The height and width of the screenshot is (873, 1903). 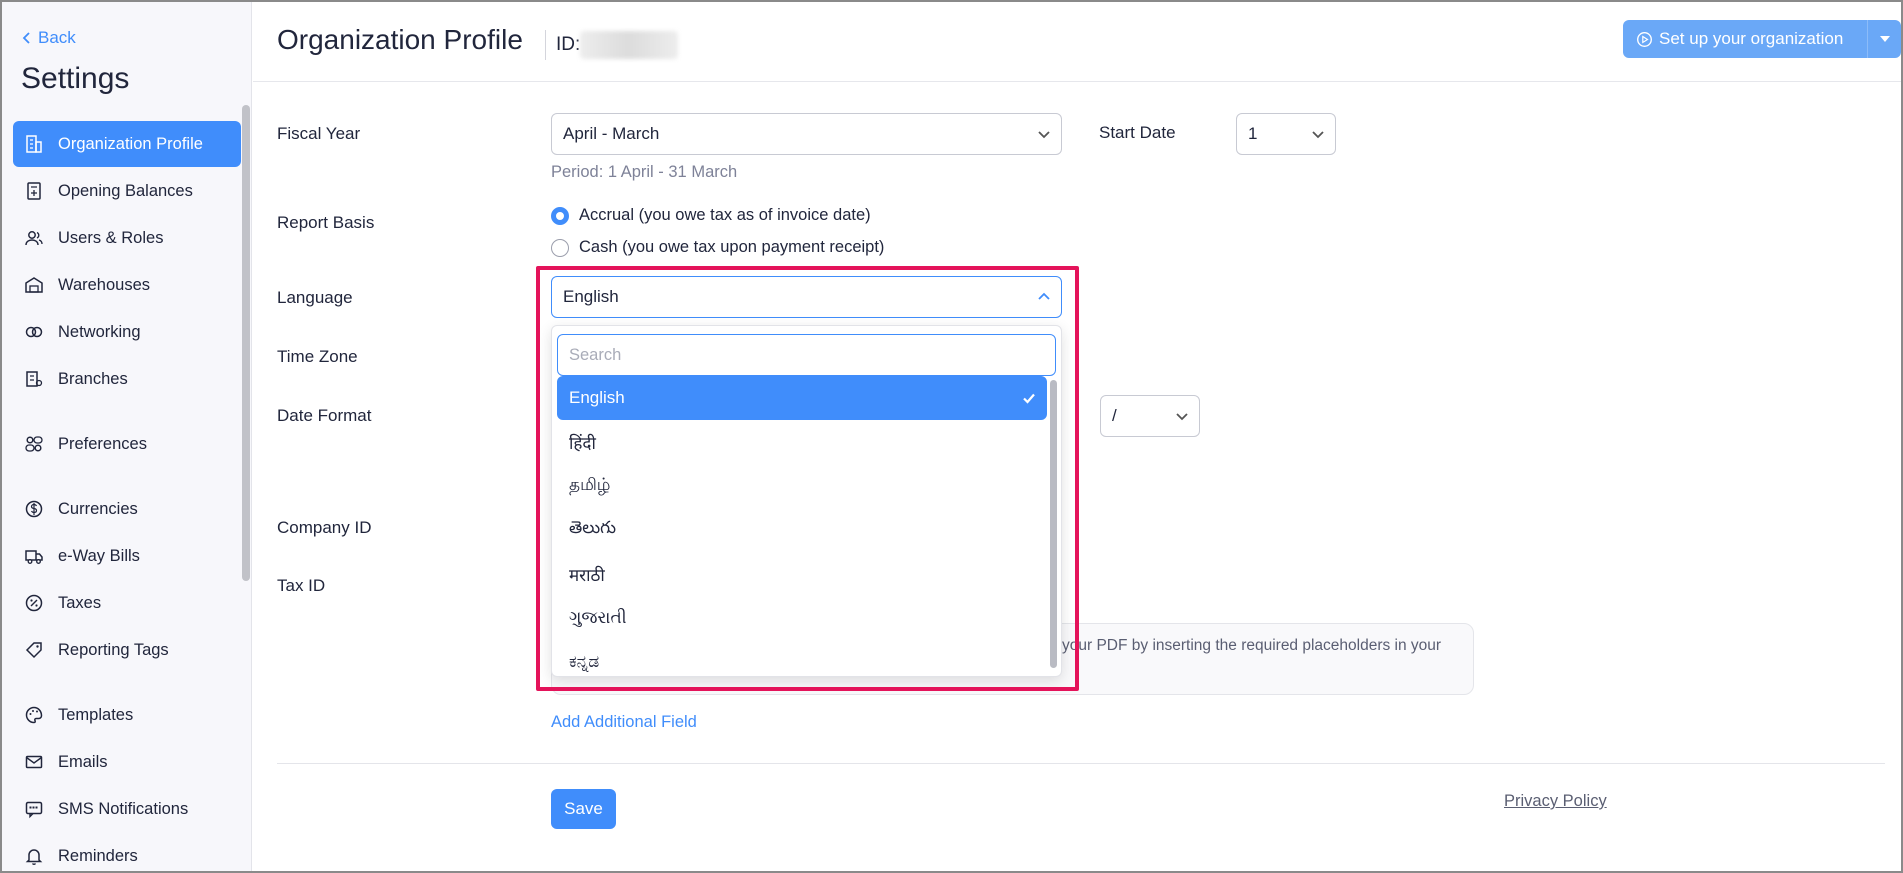 I want to click on sidebar-item-branches: Branches, so click(x=127, y=379).